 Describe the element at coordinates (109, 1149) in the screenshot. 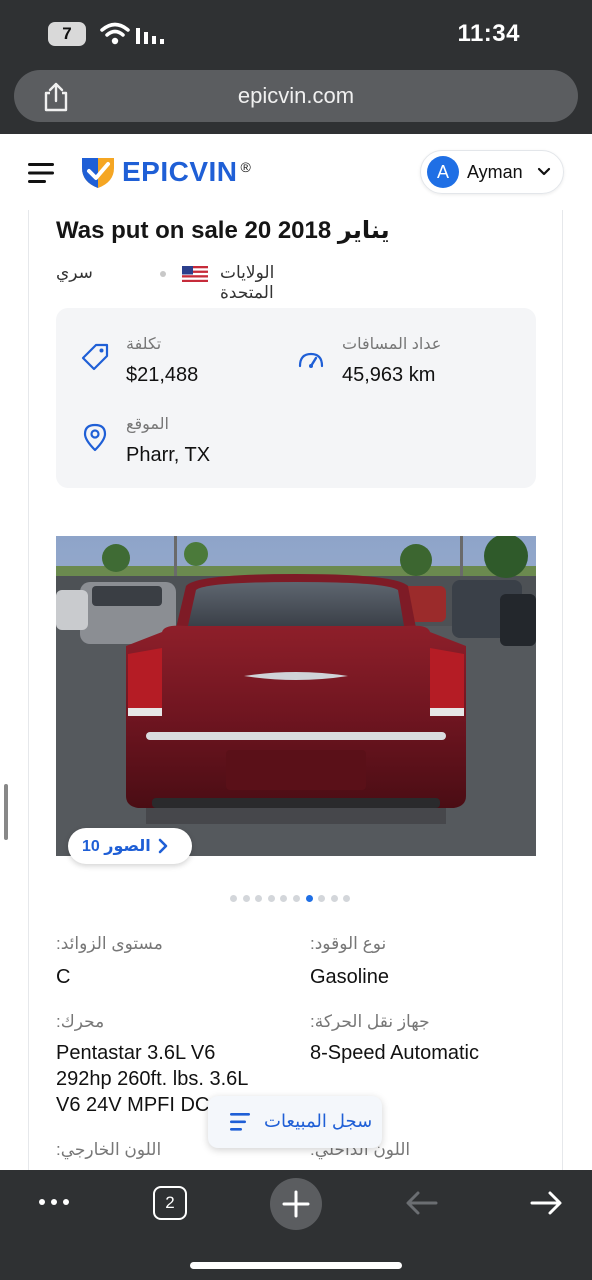

I see `exterior-color-label: :اللون الخارجي` at that location.